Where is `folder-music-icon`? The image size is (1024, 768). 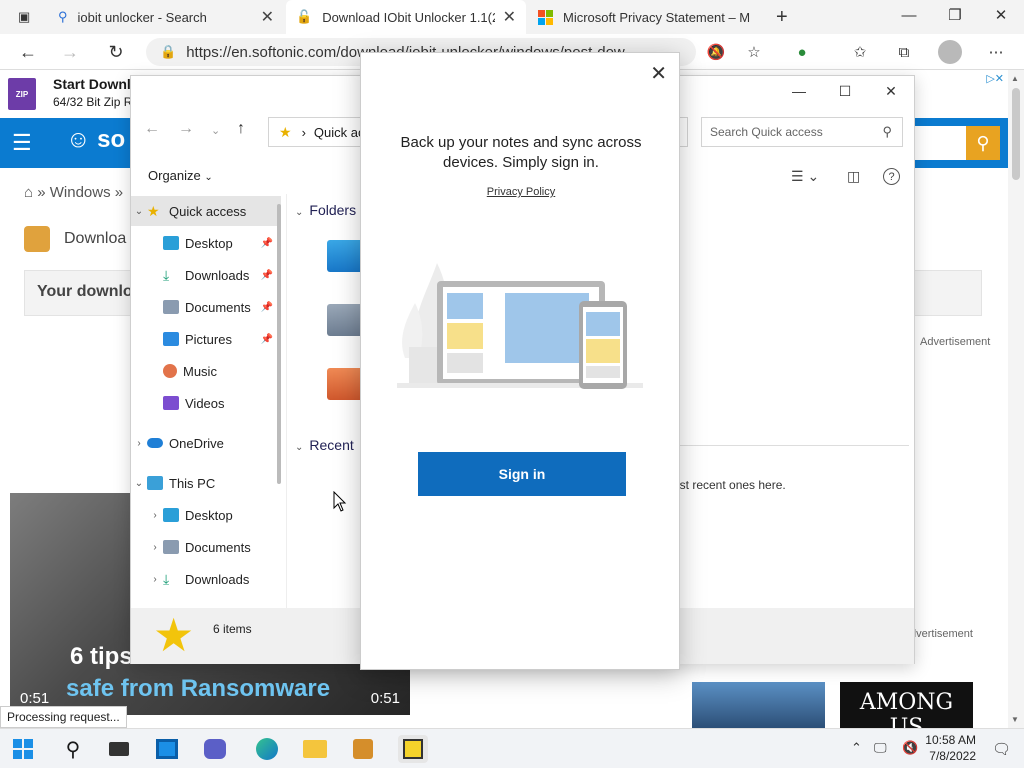 folder-music-icon is located at coordinates (345, 384).